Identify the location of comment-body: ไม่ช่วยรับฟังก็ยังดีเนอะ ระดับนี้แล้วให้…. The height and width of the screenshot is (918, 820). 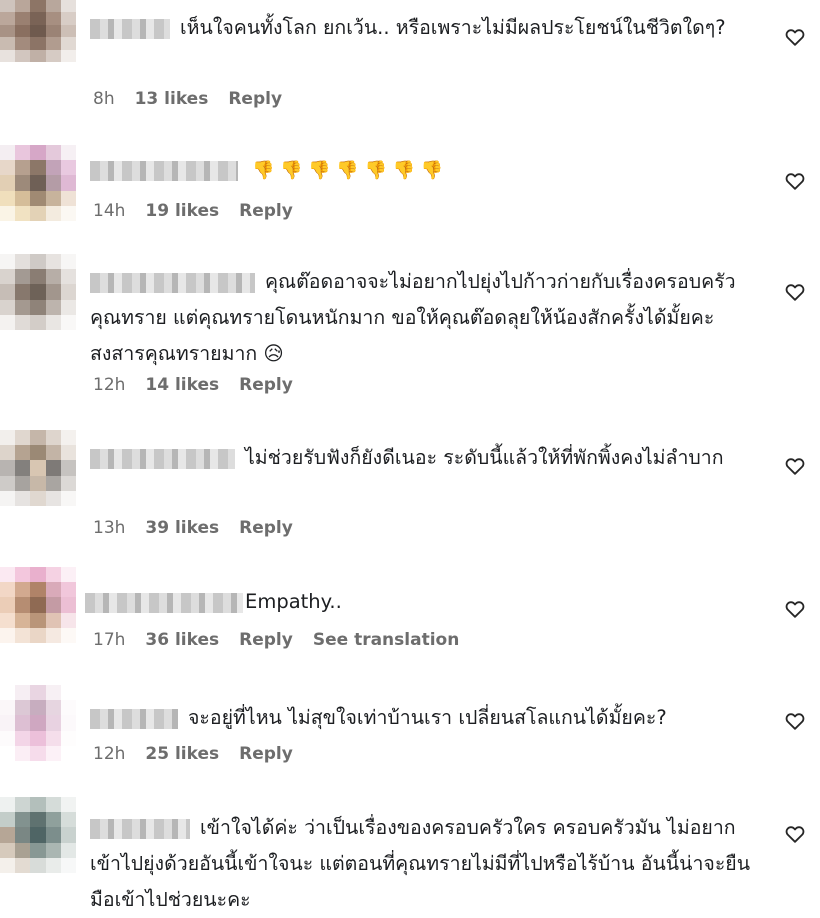
(425, 458).